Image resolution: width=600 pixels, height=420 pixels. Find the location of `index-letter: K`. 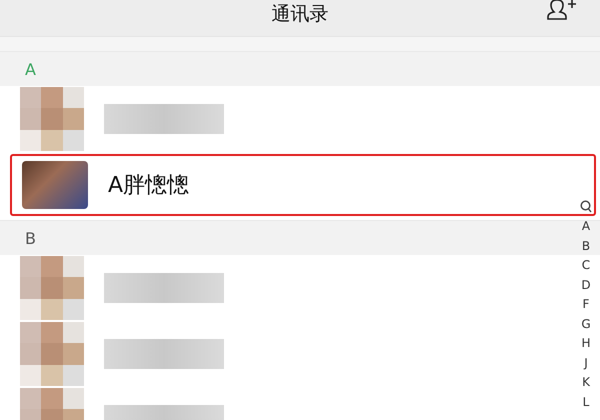

index-letter: K is located at coordinates (586, 382).